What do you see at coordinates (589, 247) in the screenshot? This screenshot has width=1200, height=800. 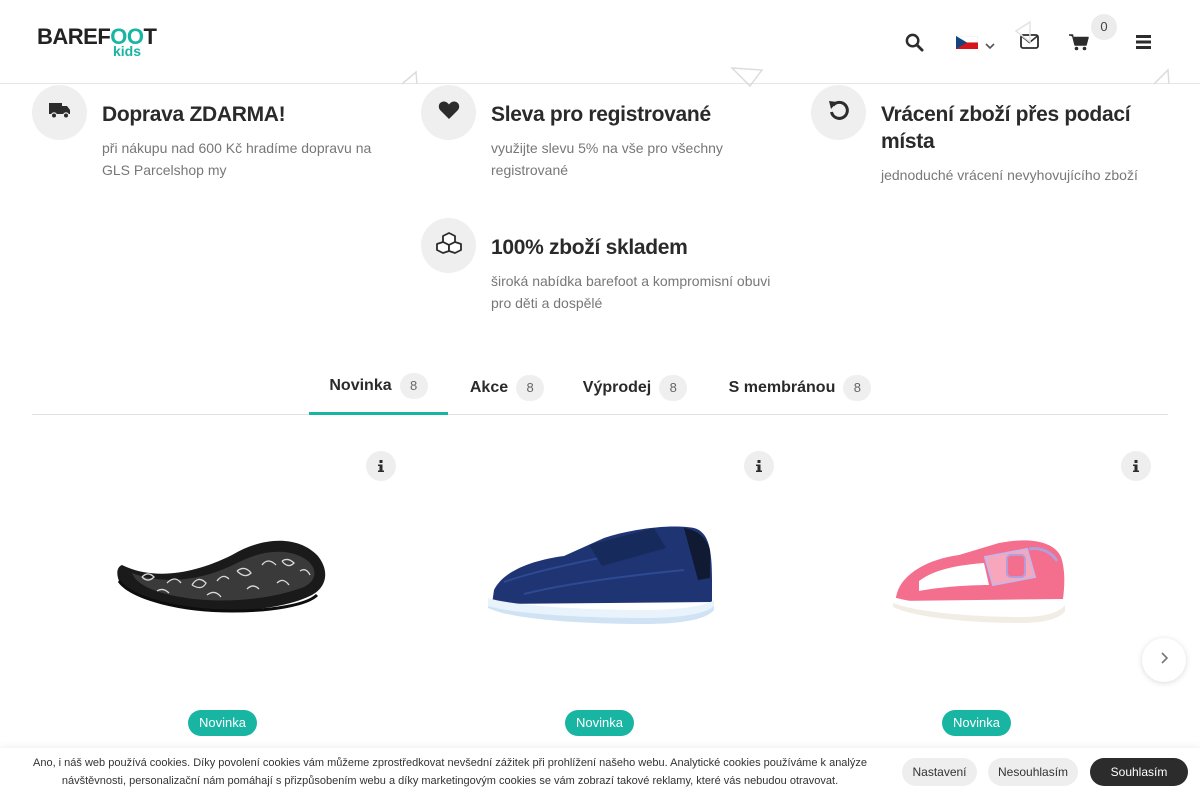 I see `feature-title: 100% zboží skladem` at bounding box center [589, 247].